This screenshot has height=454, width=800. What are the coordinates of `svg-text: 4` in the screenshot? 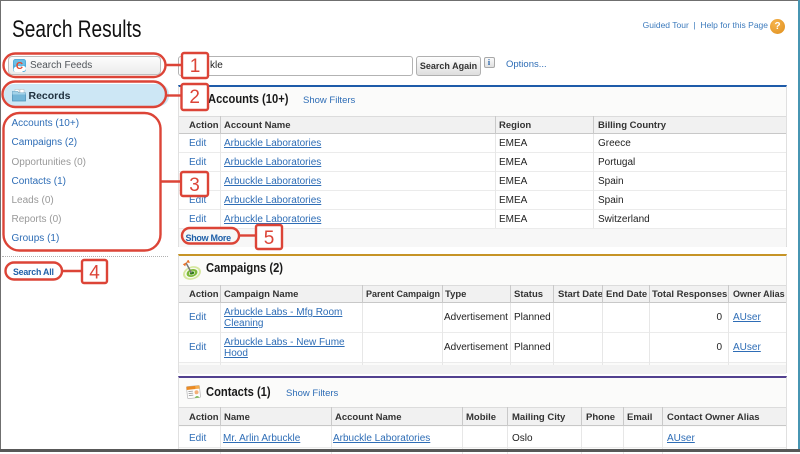 It's located at (94, 273).